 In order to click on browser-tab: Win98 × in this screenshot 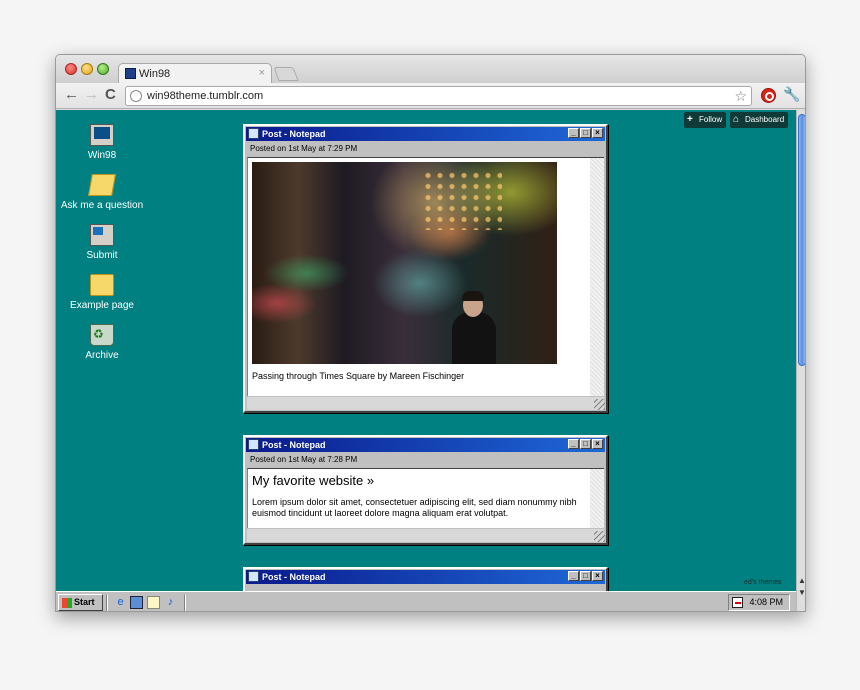, I will do `click(195, 73)`.